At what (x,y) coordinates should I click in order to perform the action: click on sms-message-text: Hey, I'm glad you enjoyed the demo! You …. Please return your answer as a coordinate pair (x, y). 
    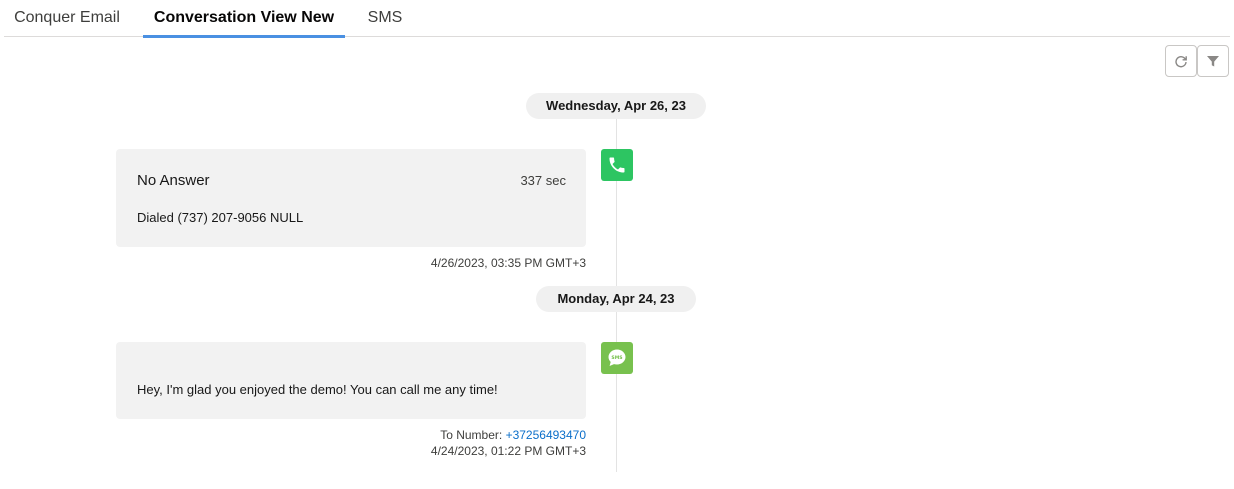
    Looking at the image, I should click on (317, 389).